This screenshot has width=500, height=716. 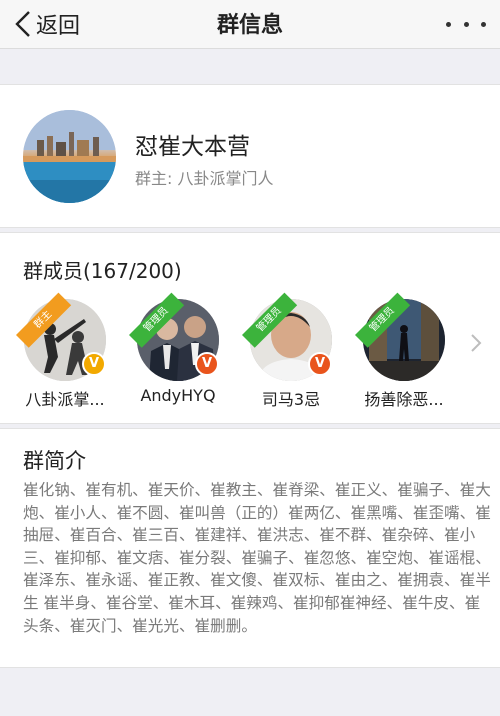 I want to click on members-title: 群成员(167/200), so click(x=102, y=269).